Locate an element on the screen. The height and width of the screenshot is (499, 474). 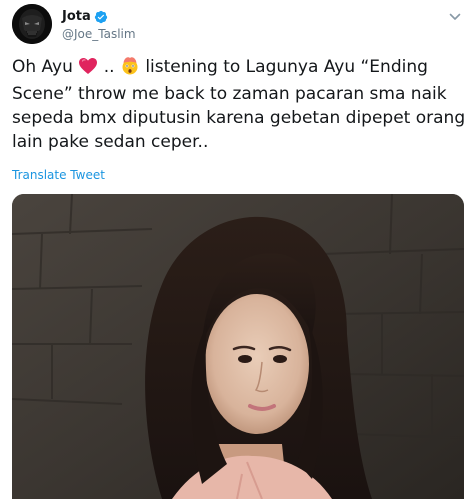
translate-tweet-link: Translate Tweet is located at coordinates (58, 175).